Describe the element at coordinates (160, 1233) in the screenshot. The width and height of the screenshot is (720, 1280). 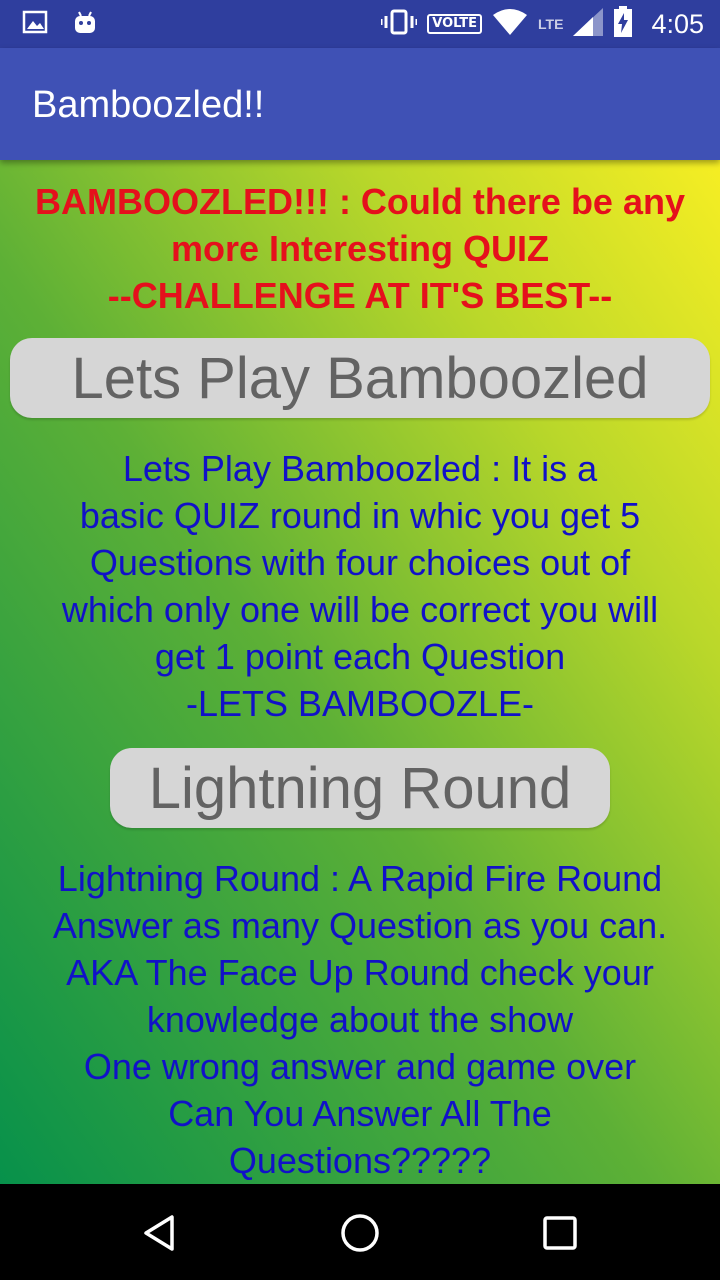
I see `back-icon` at that location.